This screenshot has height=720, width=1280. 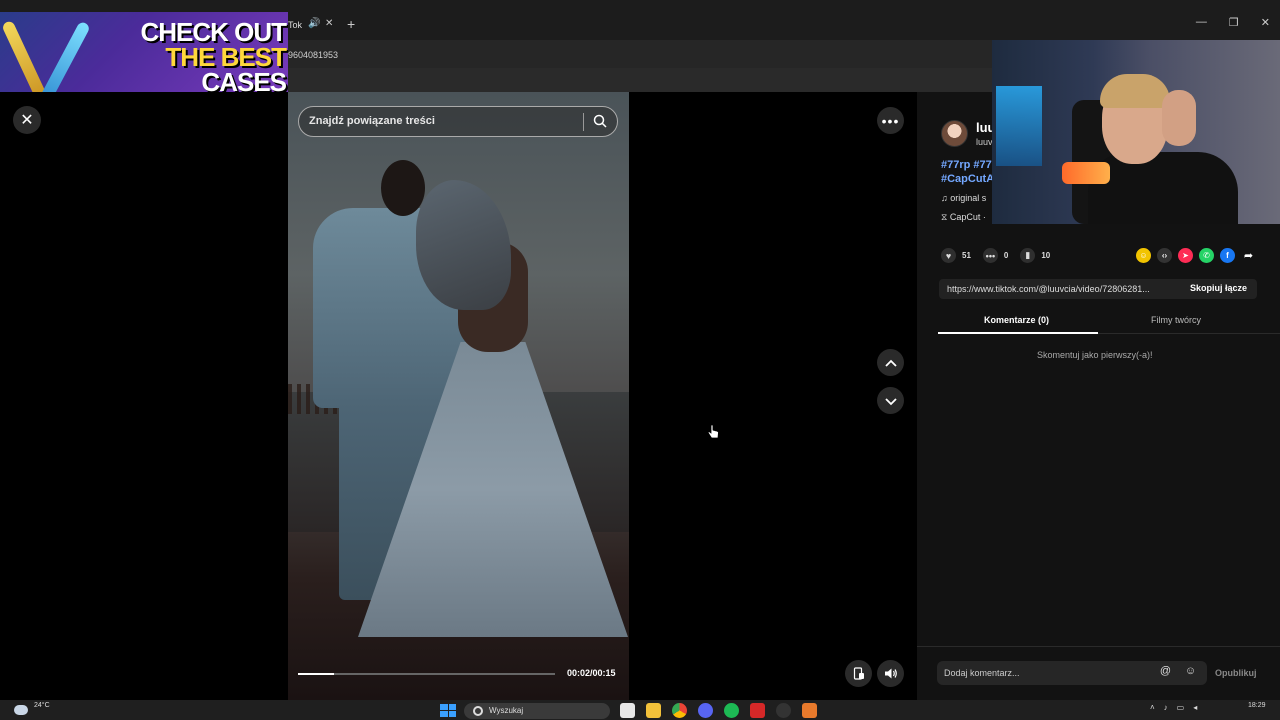 I want to click on copy-link-button: Skopiuj łącze, so click(x=1218, y=288).